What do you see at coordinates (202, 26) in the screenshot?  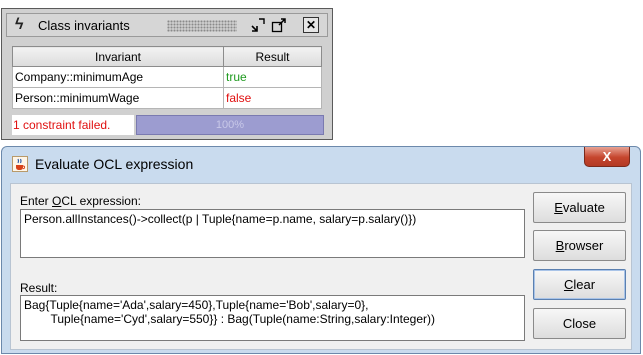 I see `titlebar-grip` at bounding box center [202, 26].